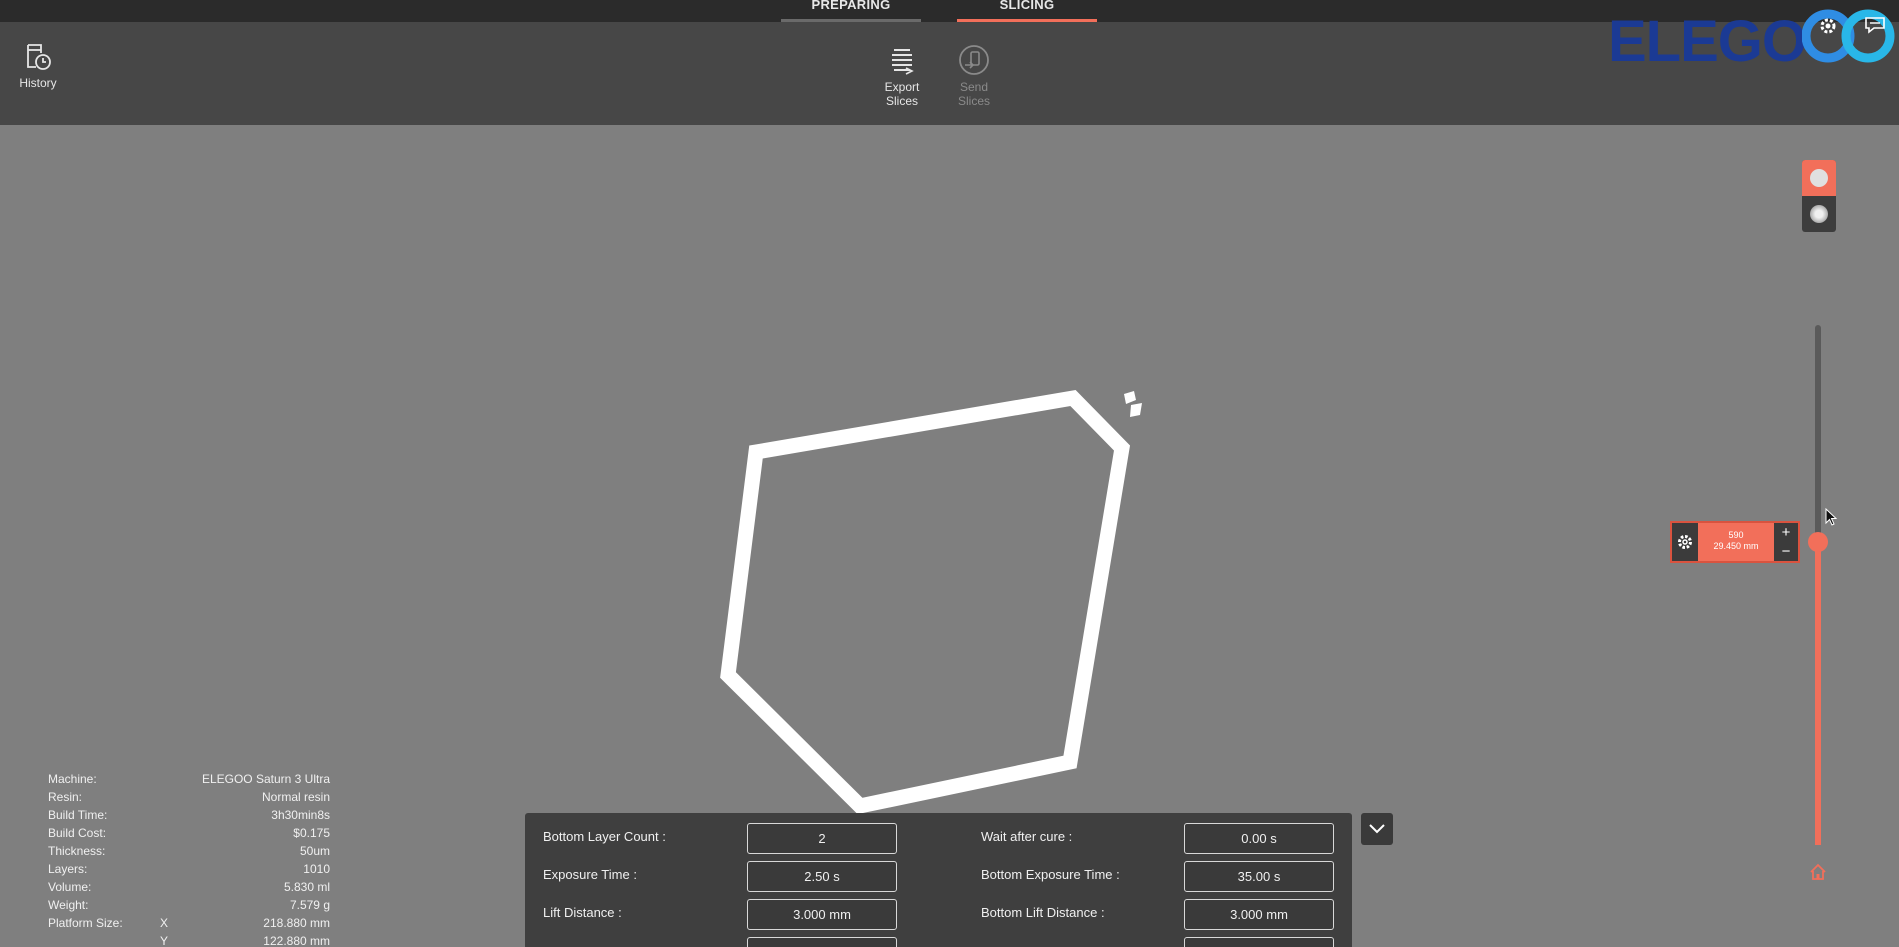 The width and height of the screenshot is (1899, 947). What do you see at coordinates (974, 87) in the screenshot?
I see `send-label-line1: Send` at bounding box center [974, 87].